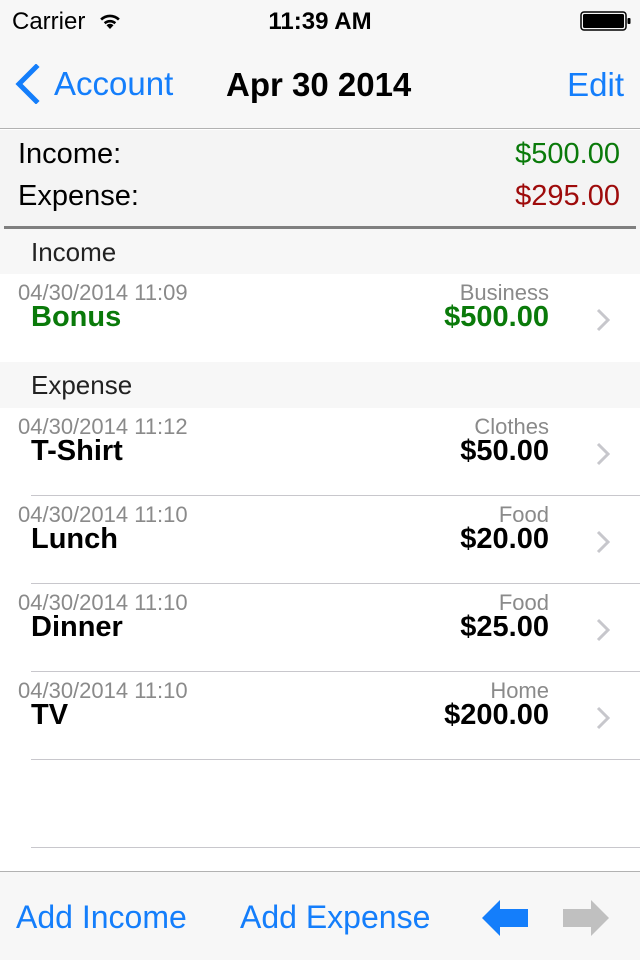  What do you see at coordinates (496, 715) in the screenshot?
I see `transaction-amount: $200.00` at bounding box center [496, 715].